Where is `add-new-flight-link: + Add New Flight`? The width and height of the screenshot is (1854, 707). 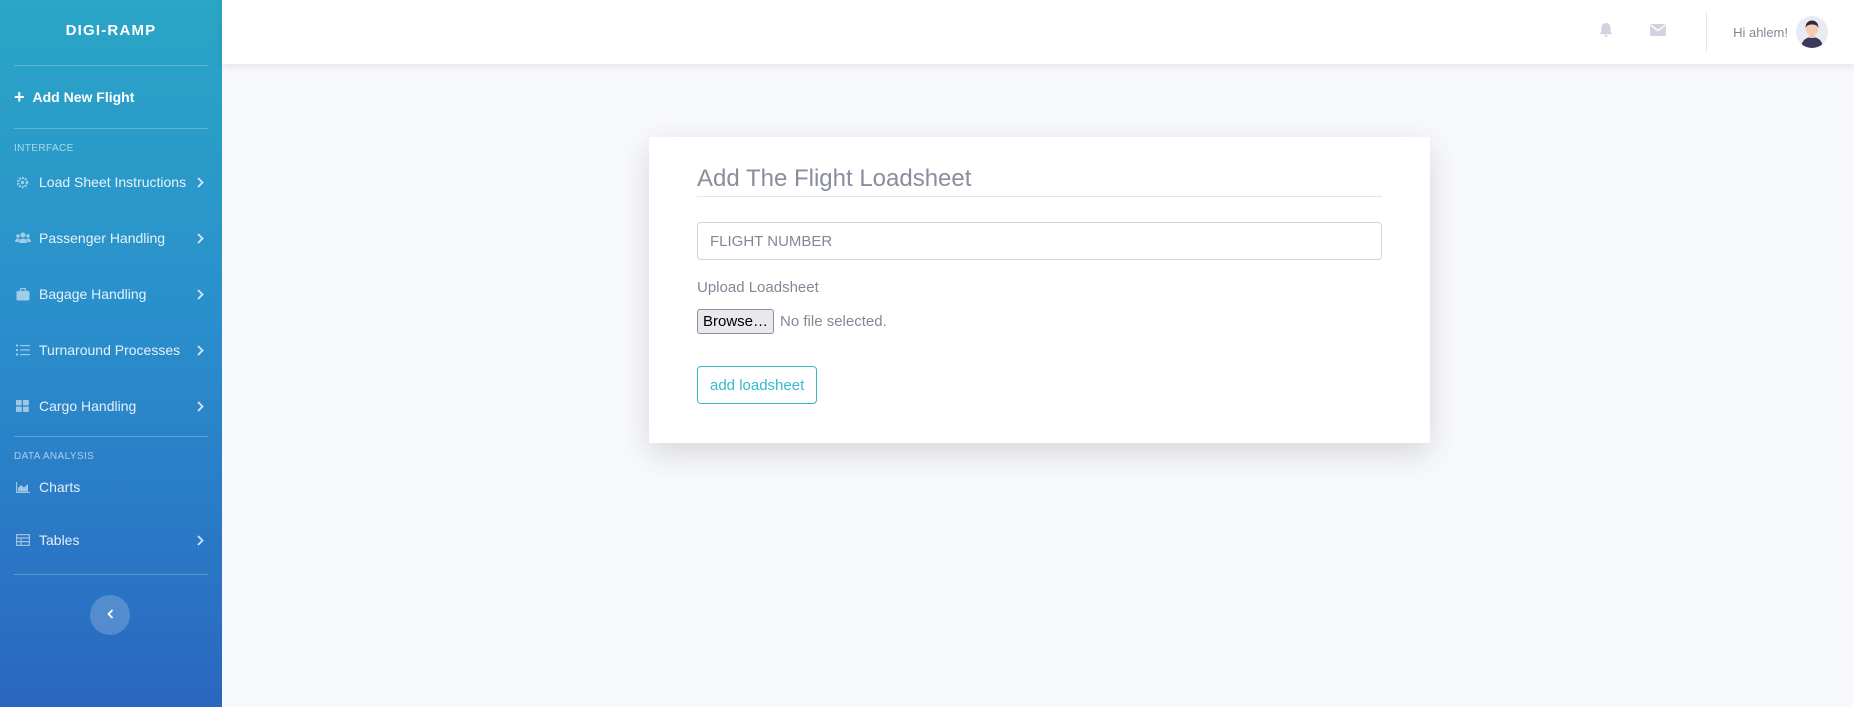
add-new-flight-link: + Add New Flight is located at coordinates (111, 97).